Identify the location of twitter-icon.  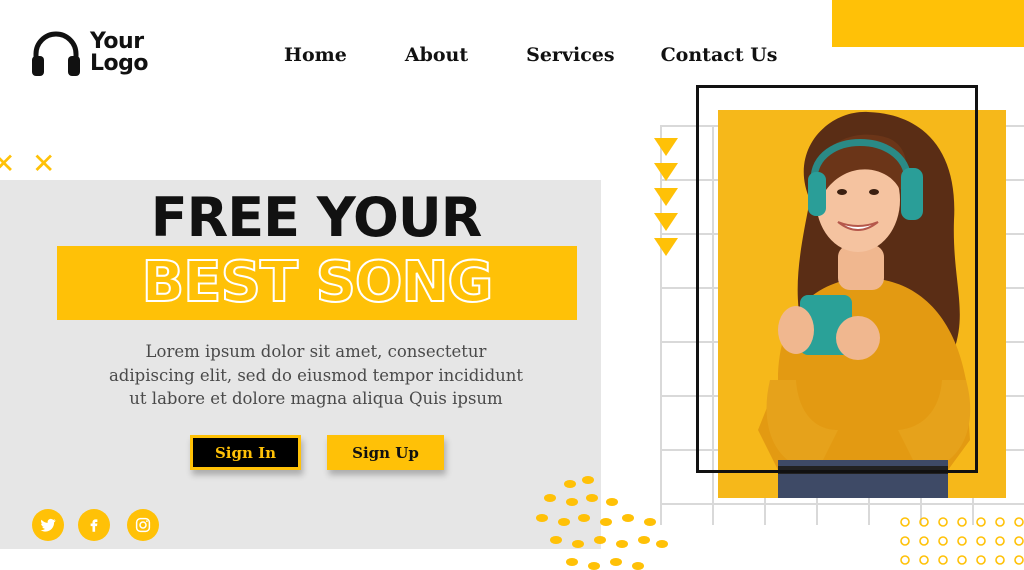
(48, 525).